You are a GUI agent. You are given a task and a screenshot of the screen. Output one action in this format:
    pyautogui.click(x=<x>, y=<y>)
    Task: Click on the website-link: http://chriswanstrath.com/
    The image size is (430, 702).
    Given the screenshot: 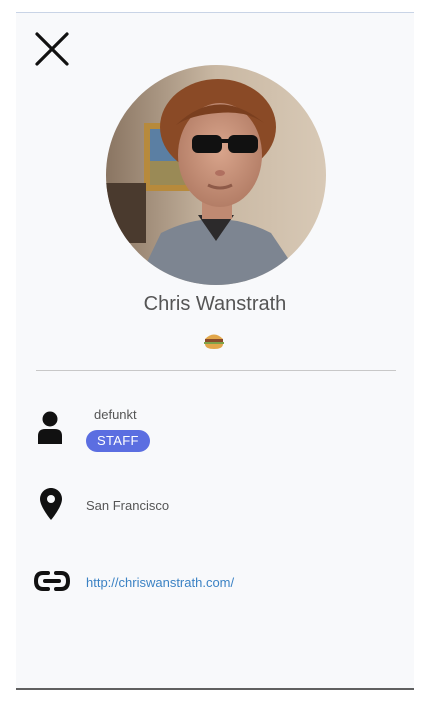 What is the action you would take?
    pyautogui.click(x=160, y=582)
    